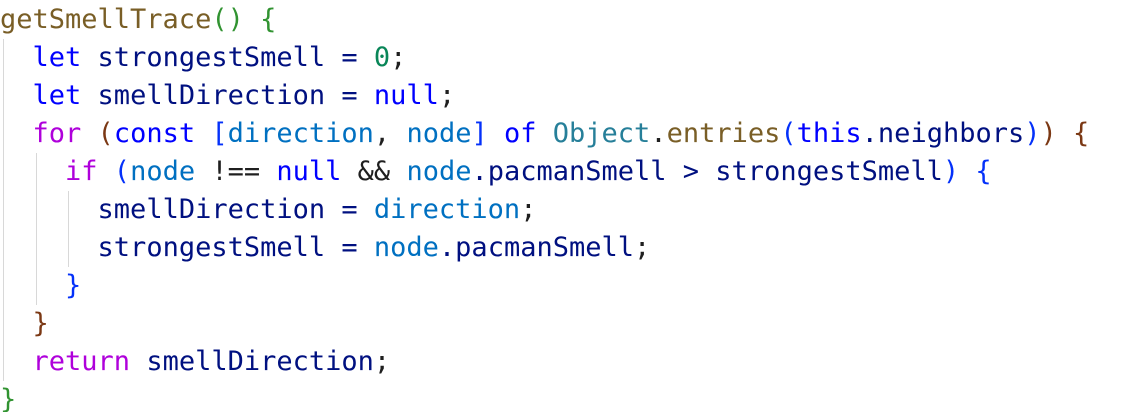 Image resolution: width=1138 pixels, height=412 pixels. I want to click on code-token: !==, so click(236, 171).